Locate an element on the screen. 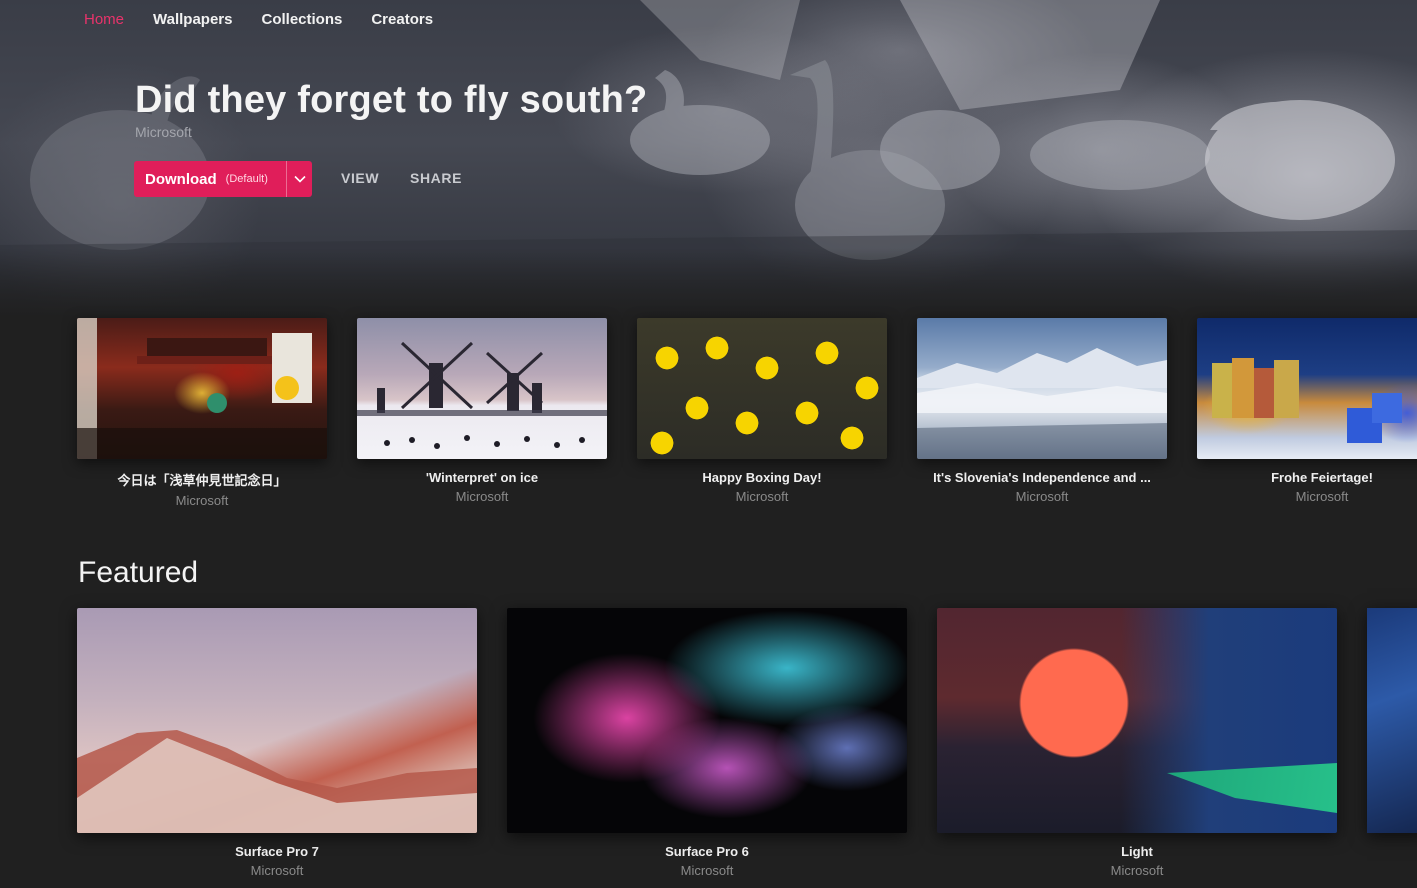 This screenshot has width=1417, height=888. hero-fade is located at coordinates (708, 283).